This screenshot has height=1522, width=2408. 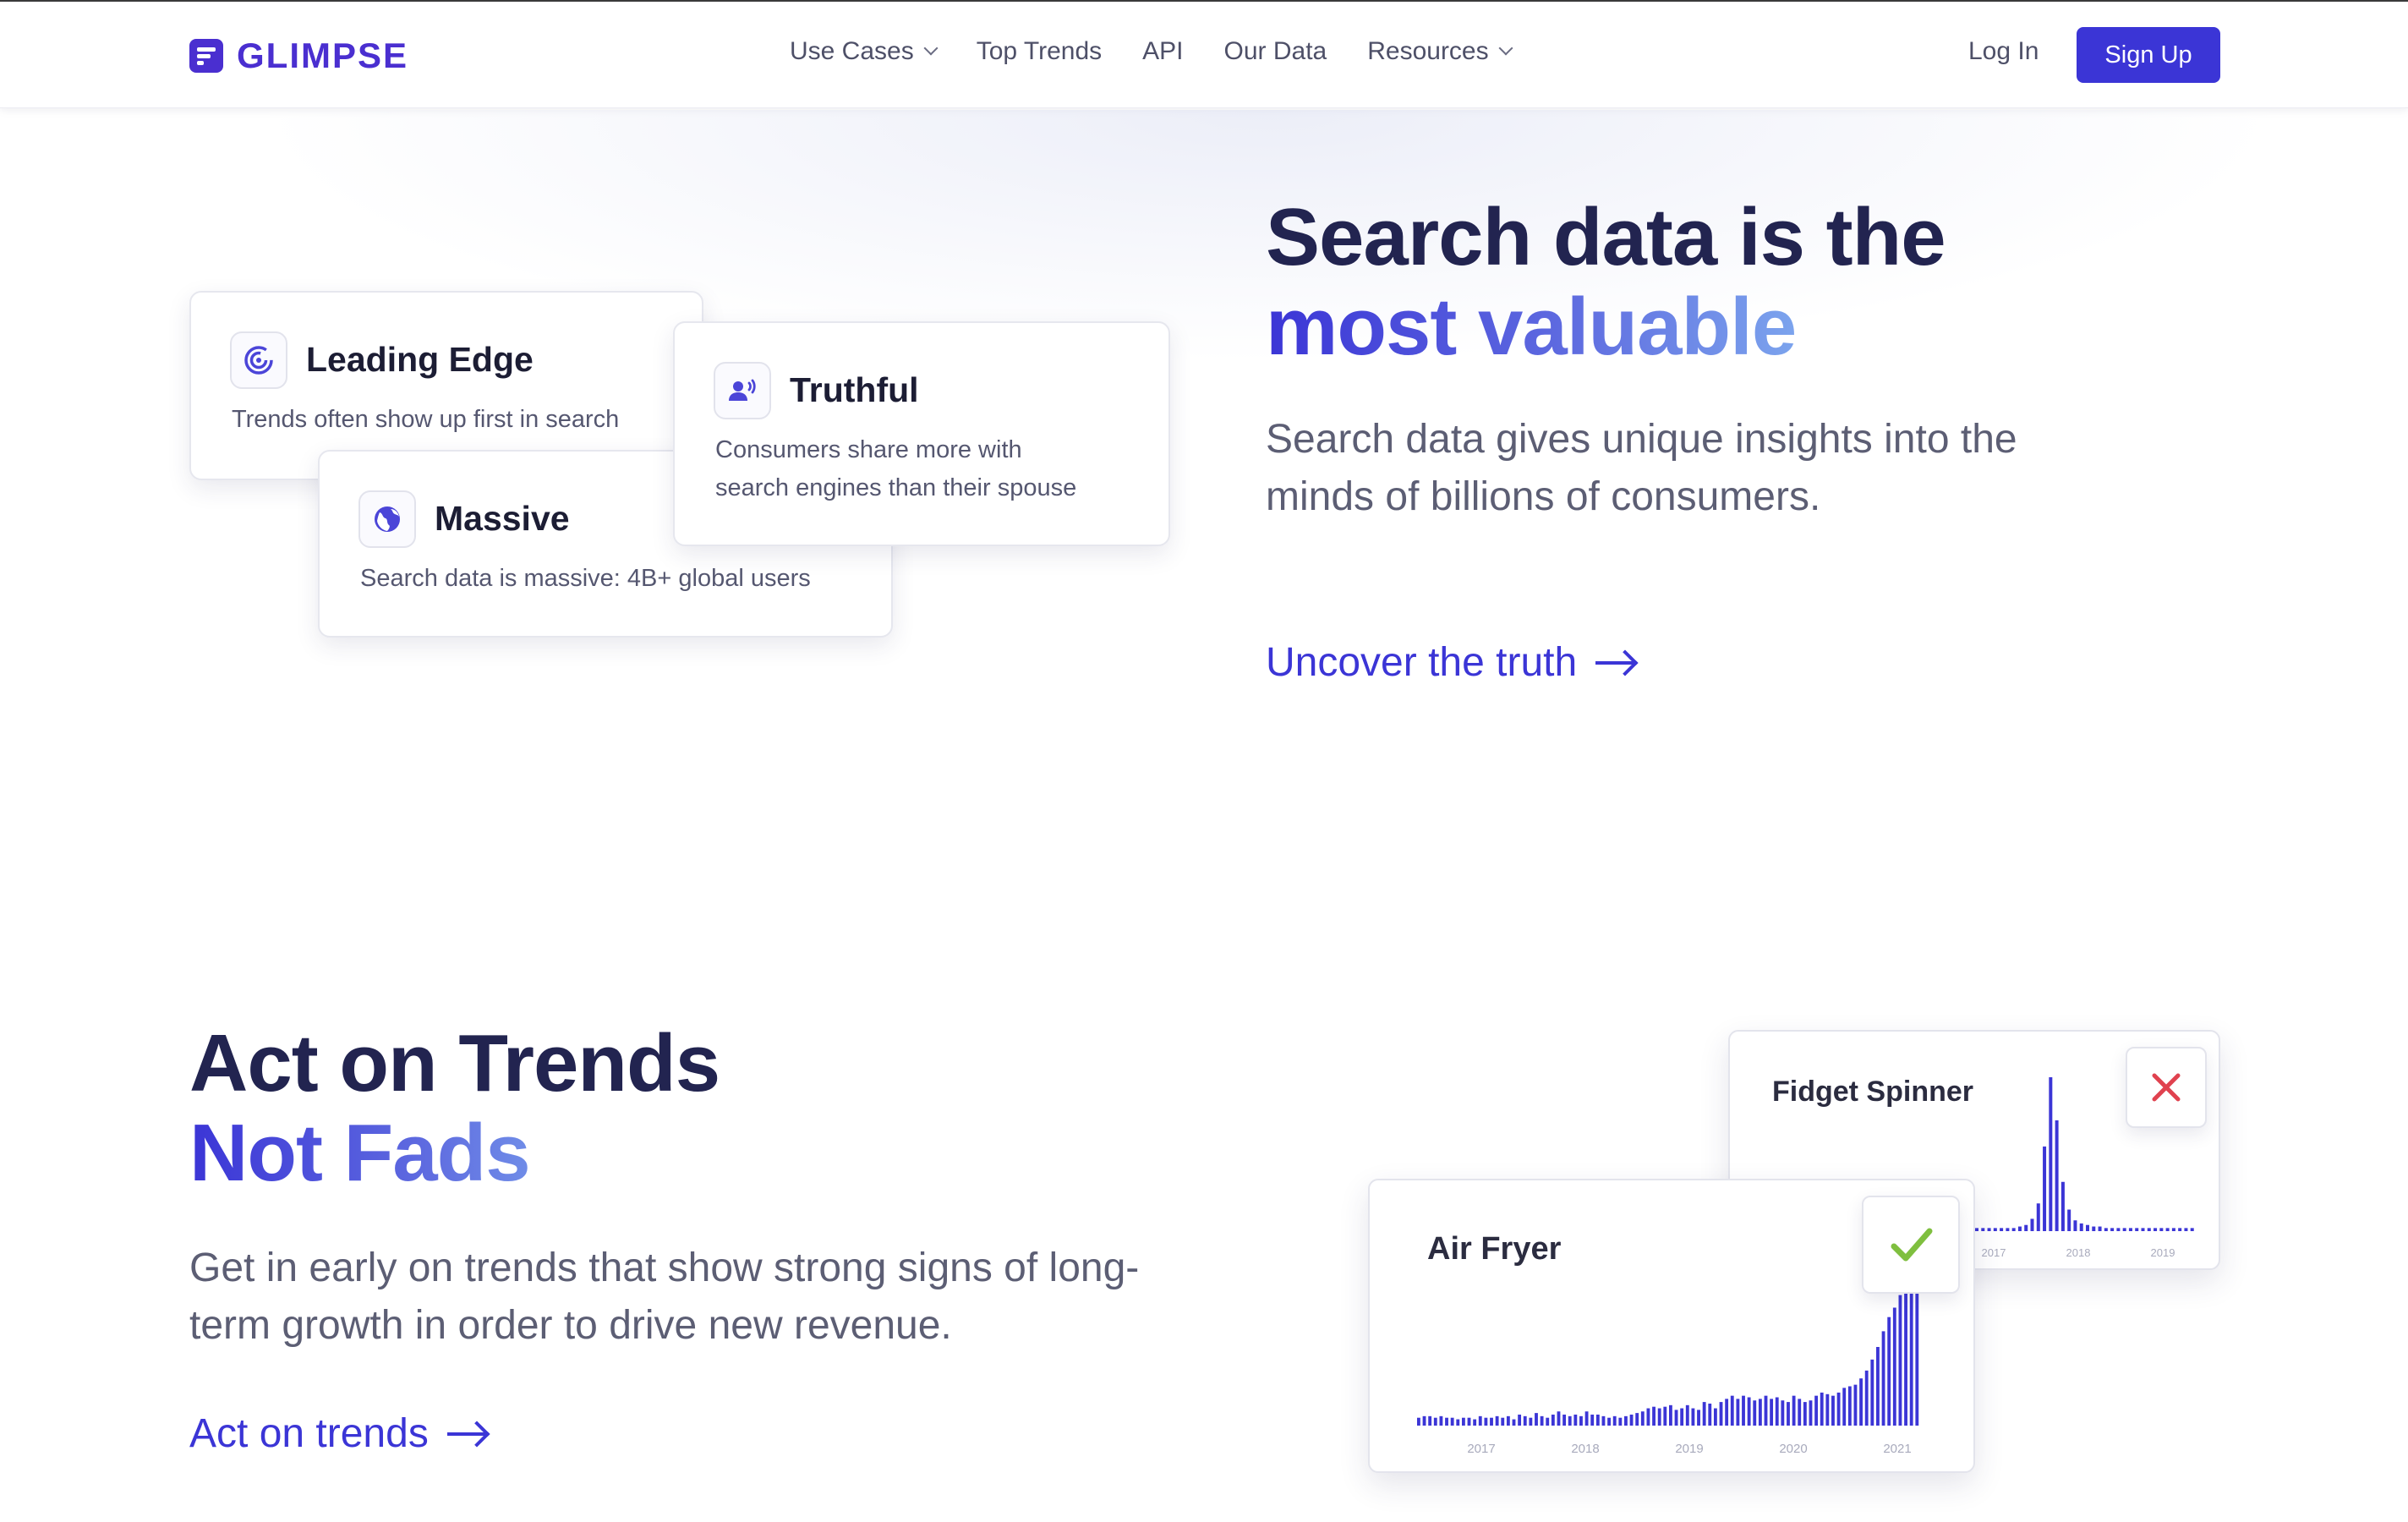 What do you see at coordinates (337, 1433) in the screenshot?
I see `act-on-trends-link: Act on trends` at bounding box center [337, 1433].